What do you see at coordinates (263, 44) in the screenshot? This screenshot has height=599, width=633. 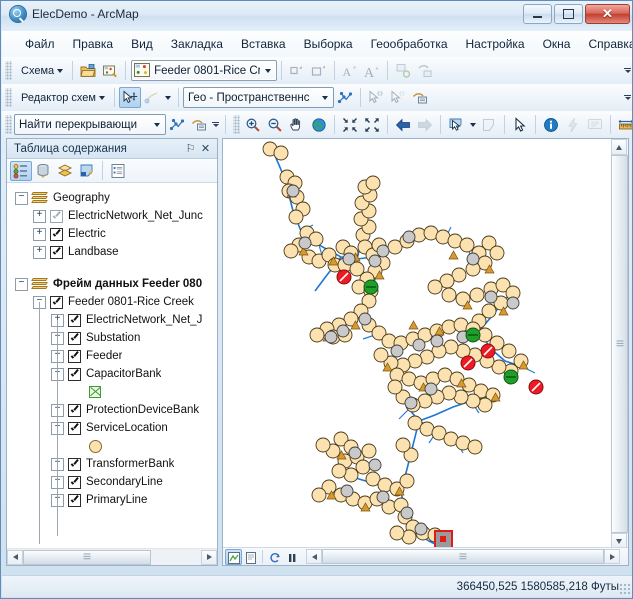 I see `menu-insert: Вставка` at bounding box center [263, 44].